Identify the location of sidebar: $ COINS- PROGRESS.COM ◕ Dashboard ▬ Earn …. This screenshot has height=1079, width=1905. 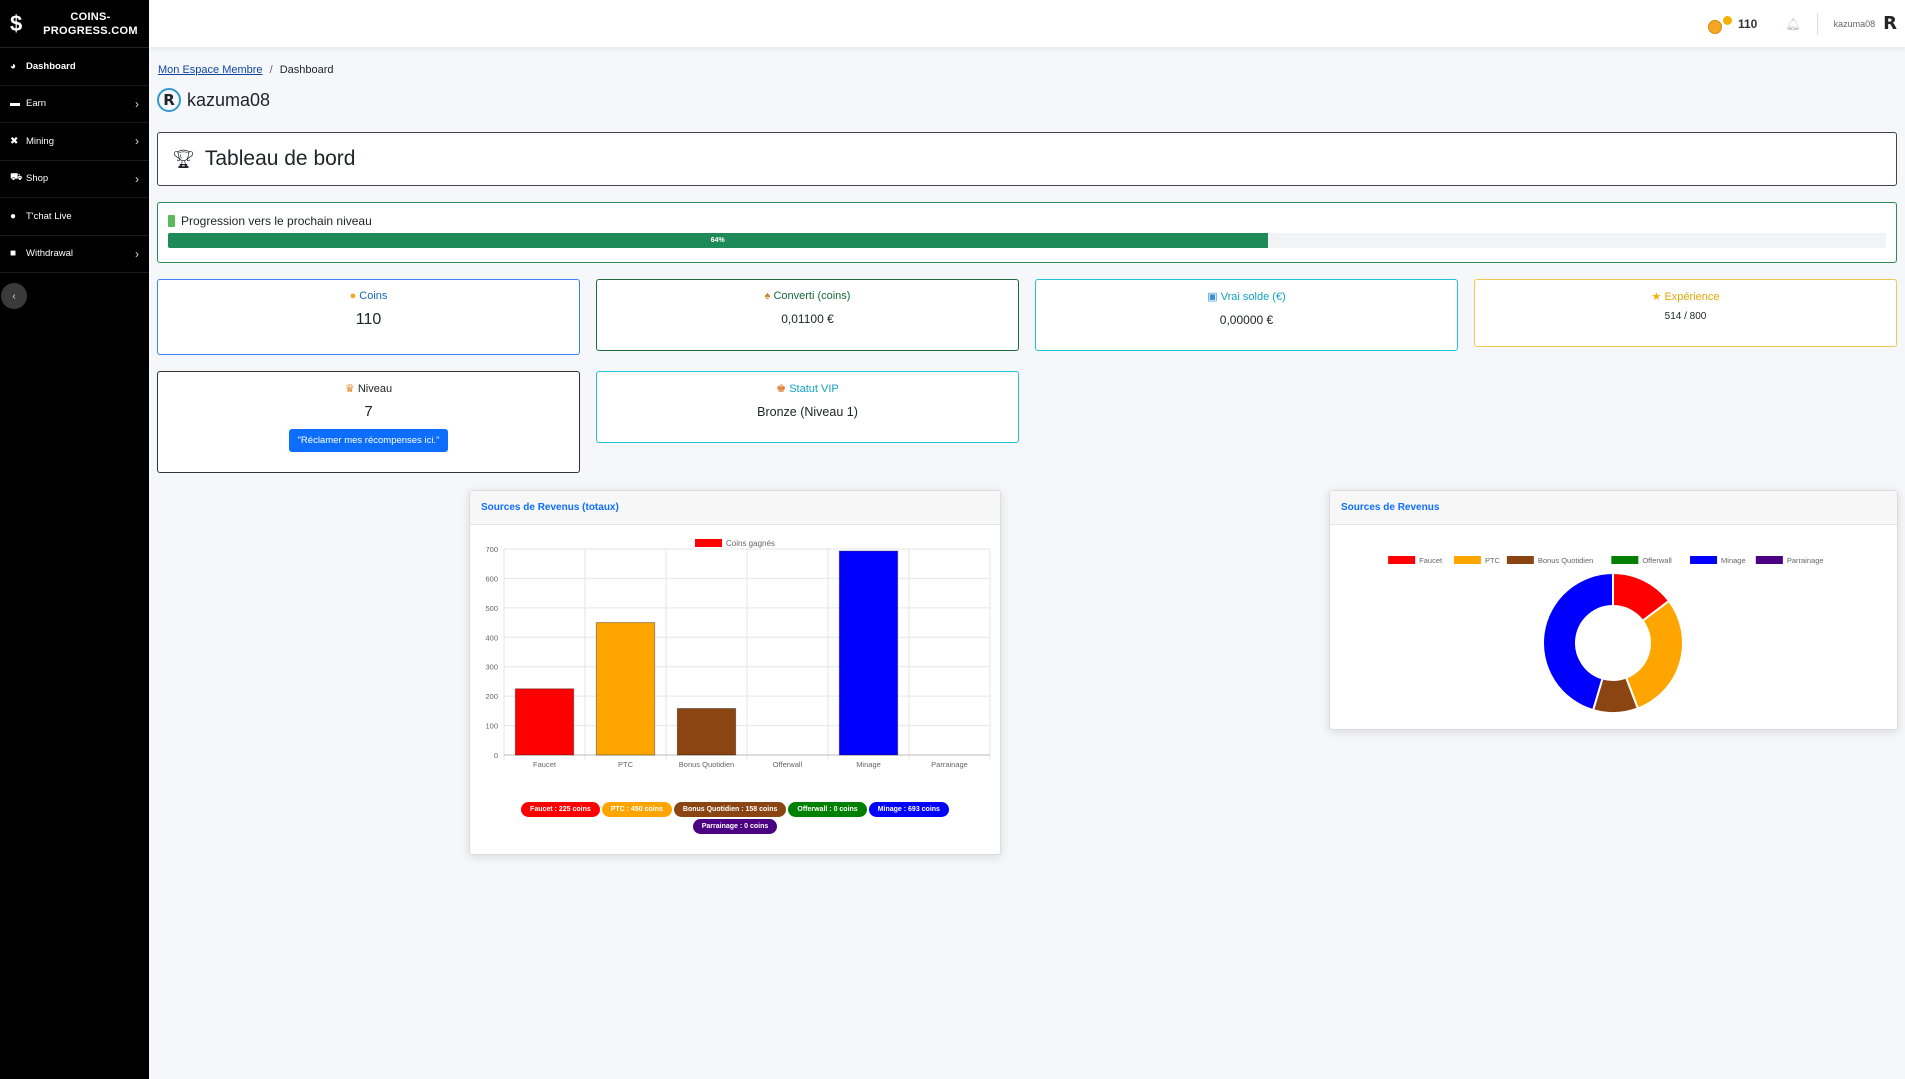
(74, 539).